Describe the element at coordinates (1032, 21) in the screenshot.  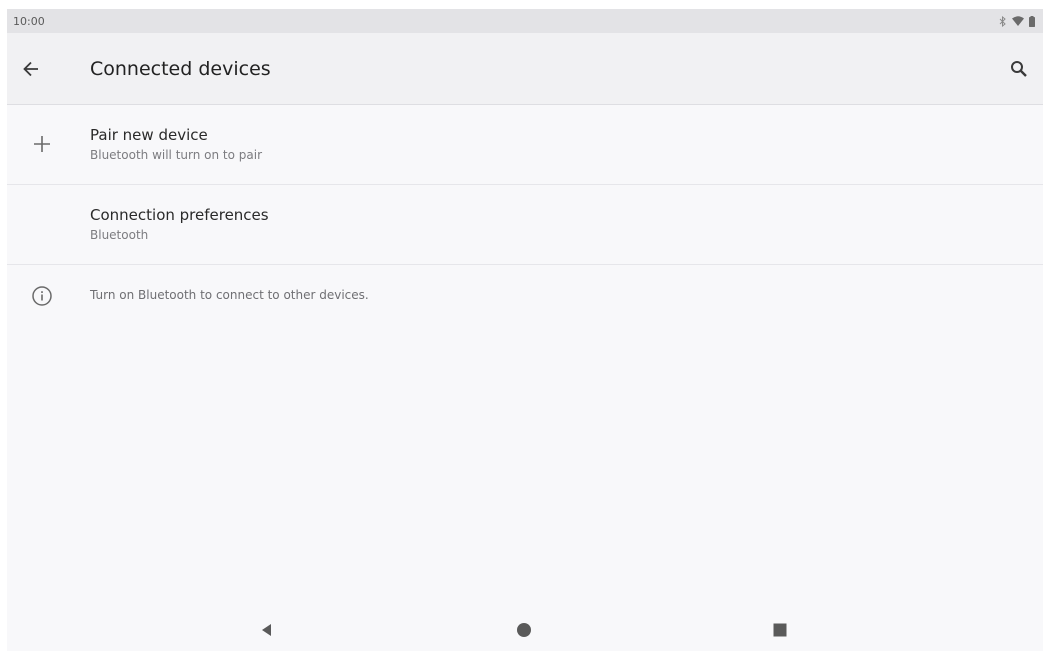
I see `battery-icon` at that location.